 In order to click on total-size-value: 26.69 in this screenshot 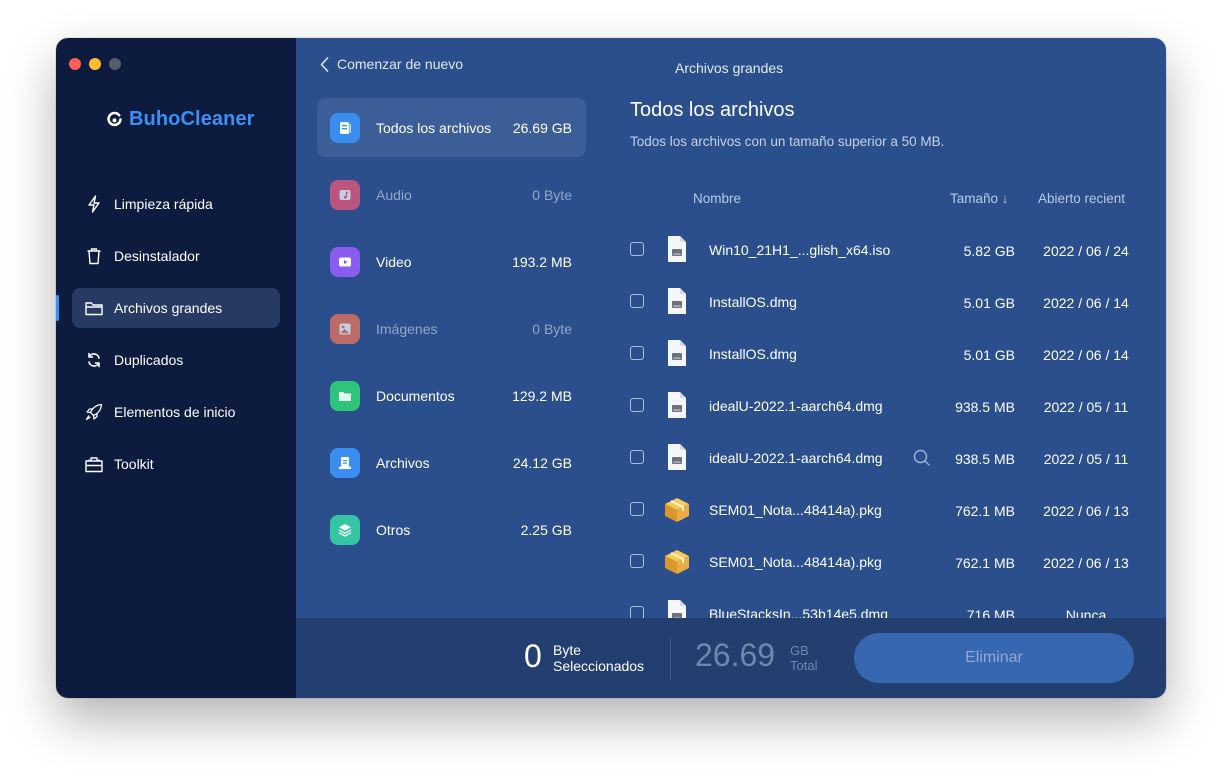, I will do `click(735, 655)`.